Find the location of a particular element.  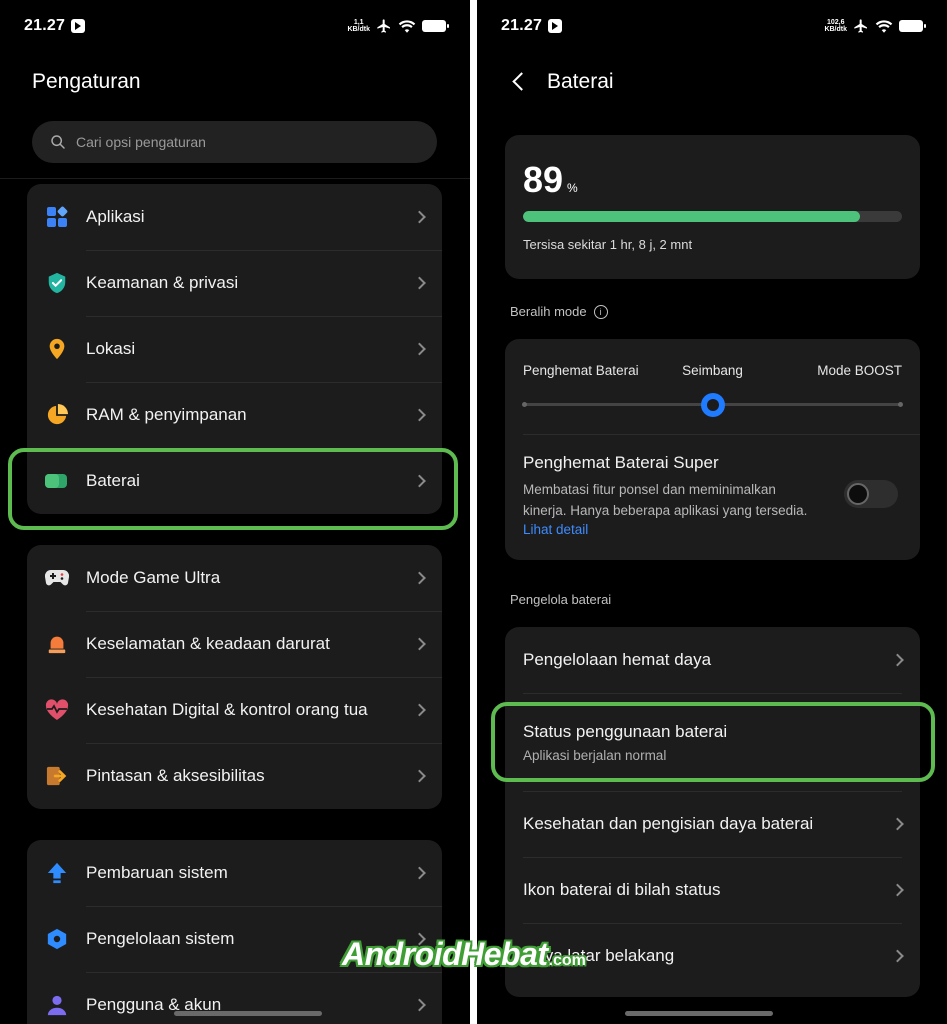

settings-item-keselamatan: Keselamatan & keadaan darurat is located at coordinates (234, 644).